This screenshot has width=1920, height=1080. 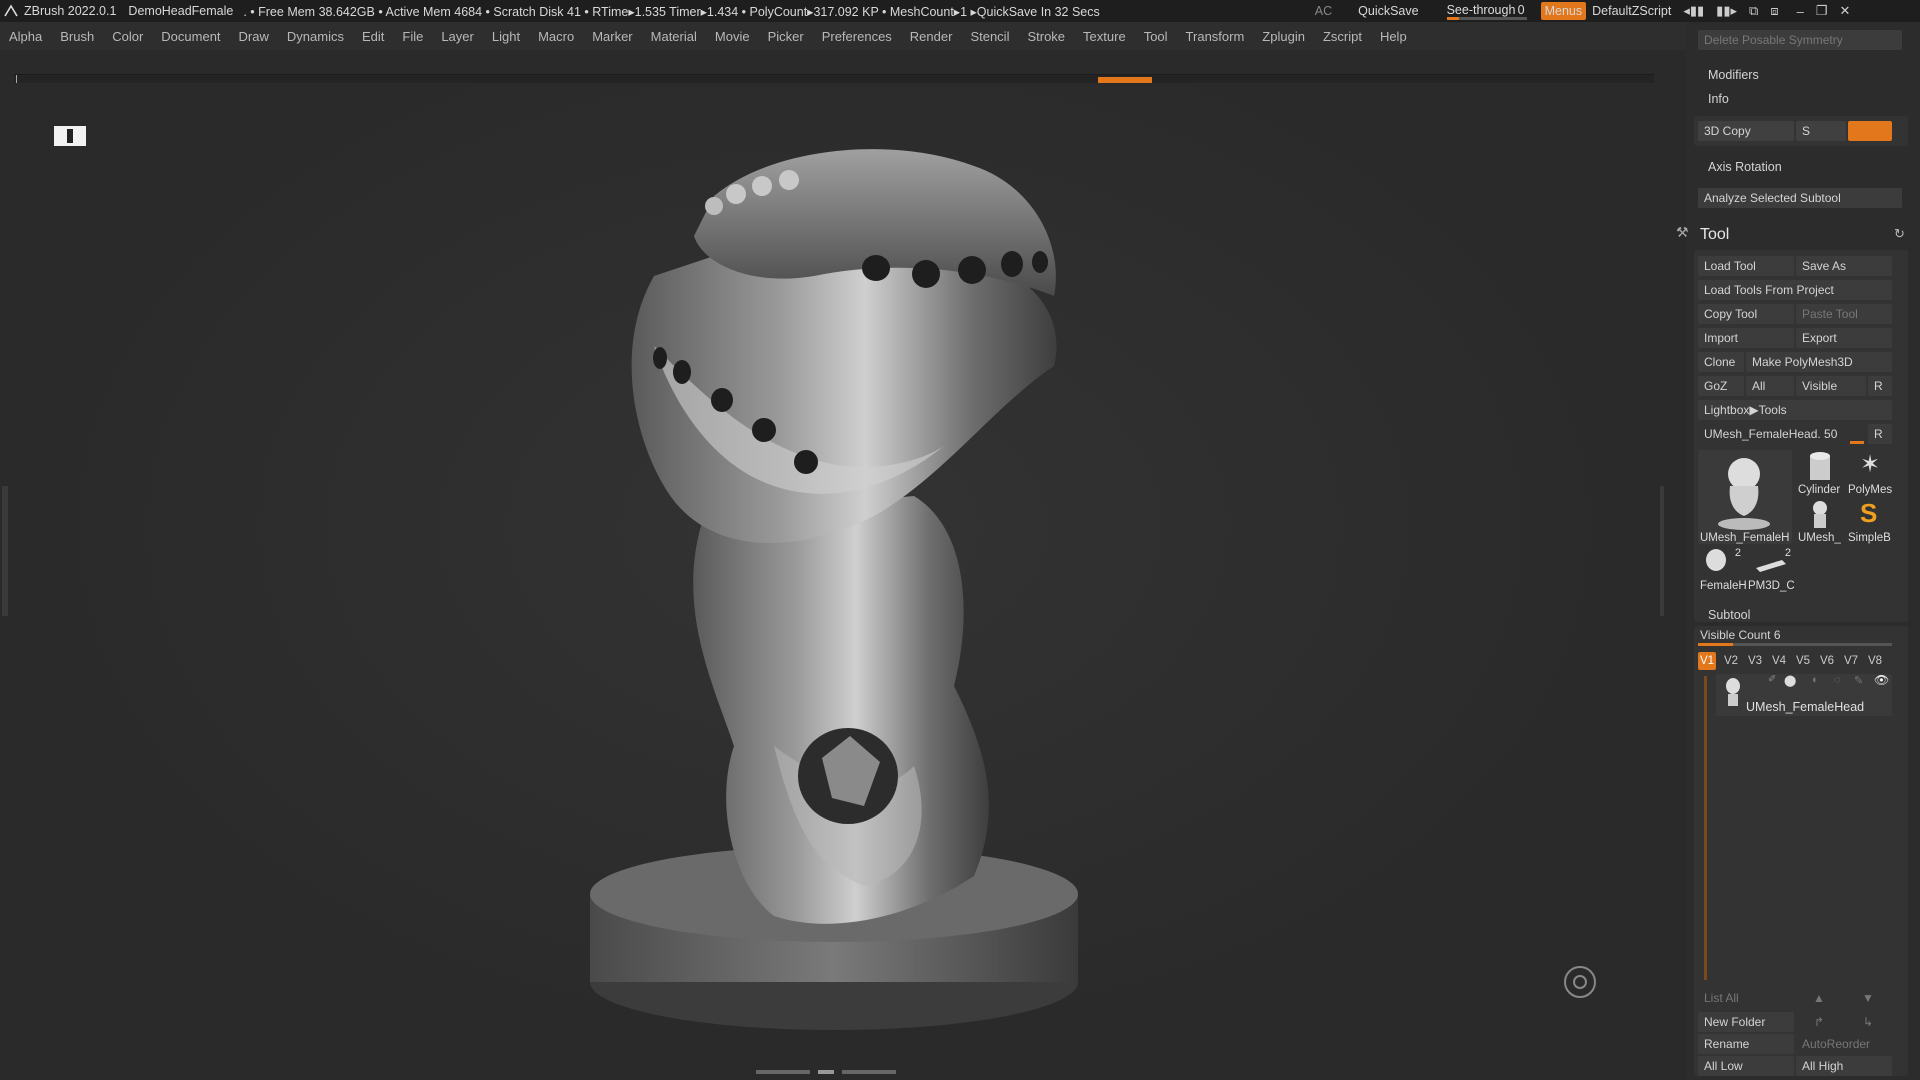 What do you see at coordinates (674, 36) in the screenshot?
I see `menu-material: Material` at bounding box center [674, 36].